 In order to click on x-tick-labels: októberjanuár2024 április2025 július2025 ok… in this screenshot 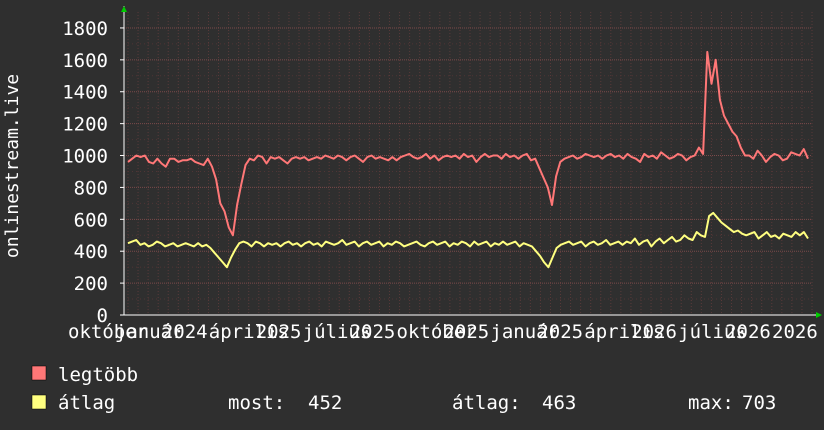, I will do `click(443, 332)`.